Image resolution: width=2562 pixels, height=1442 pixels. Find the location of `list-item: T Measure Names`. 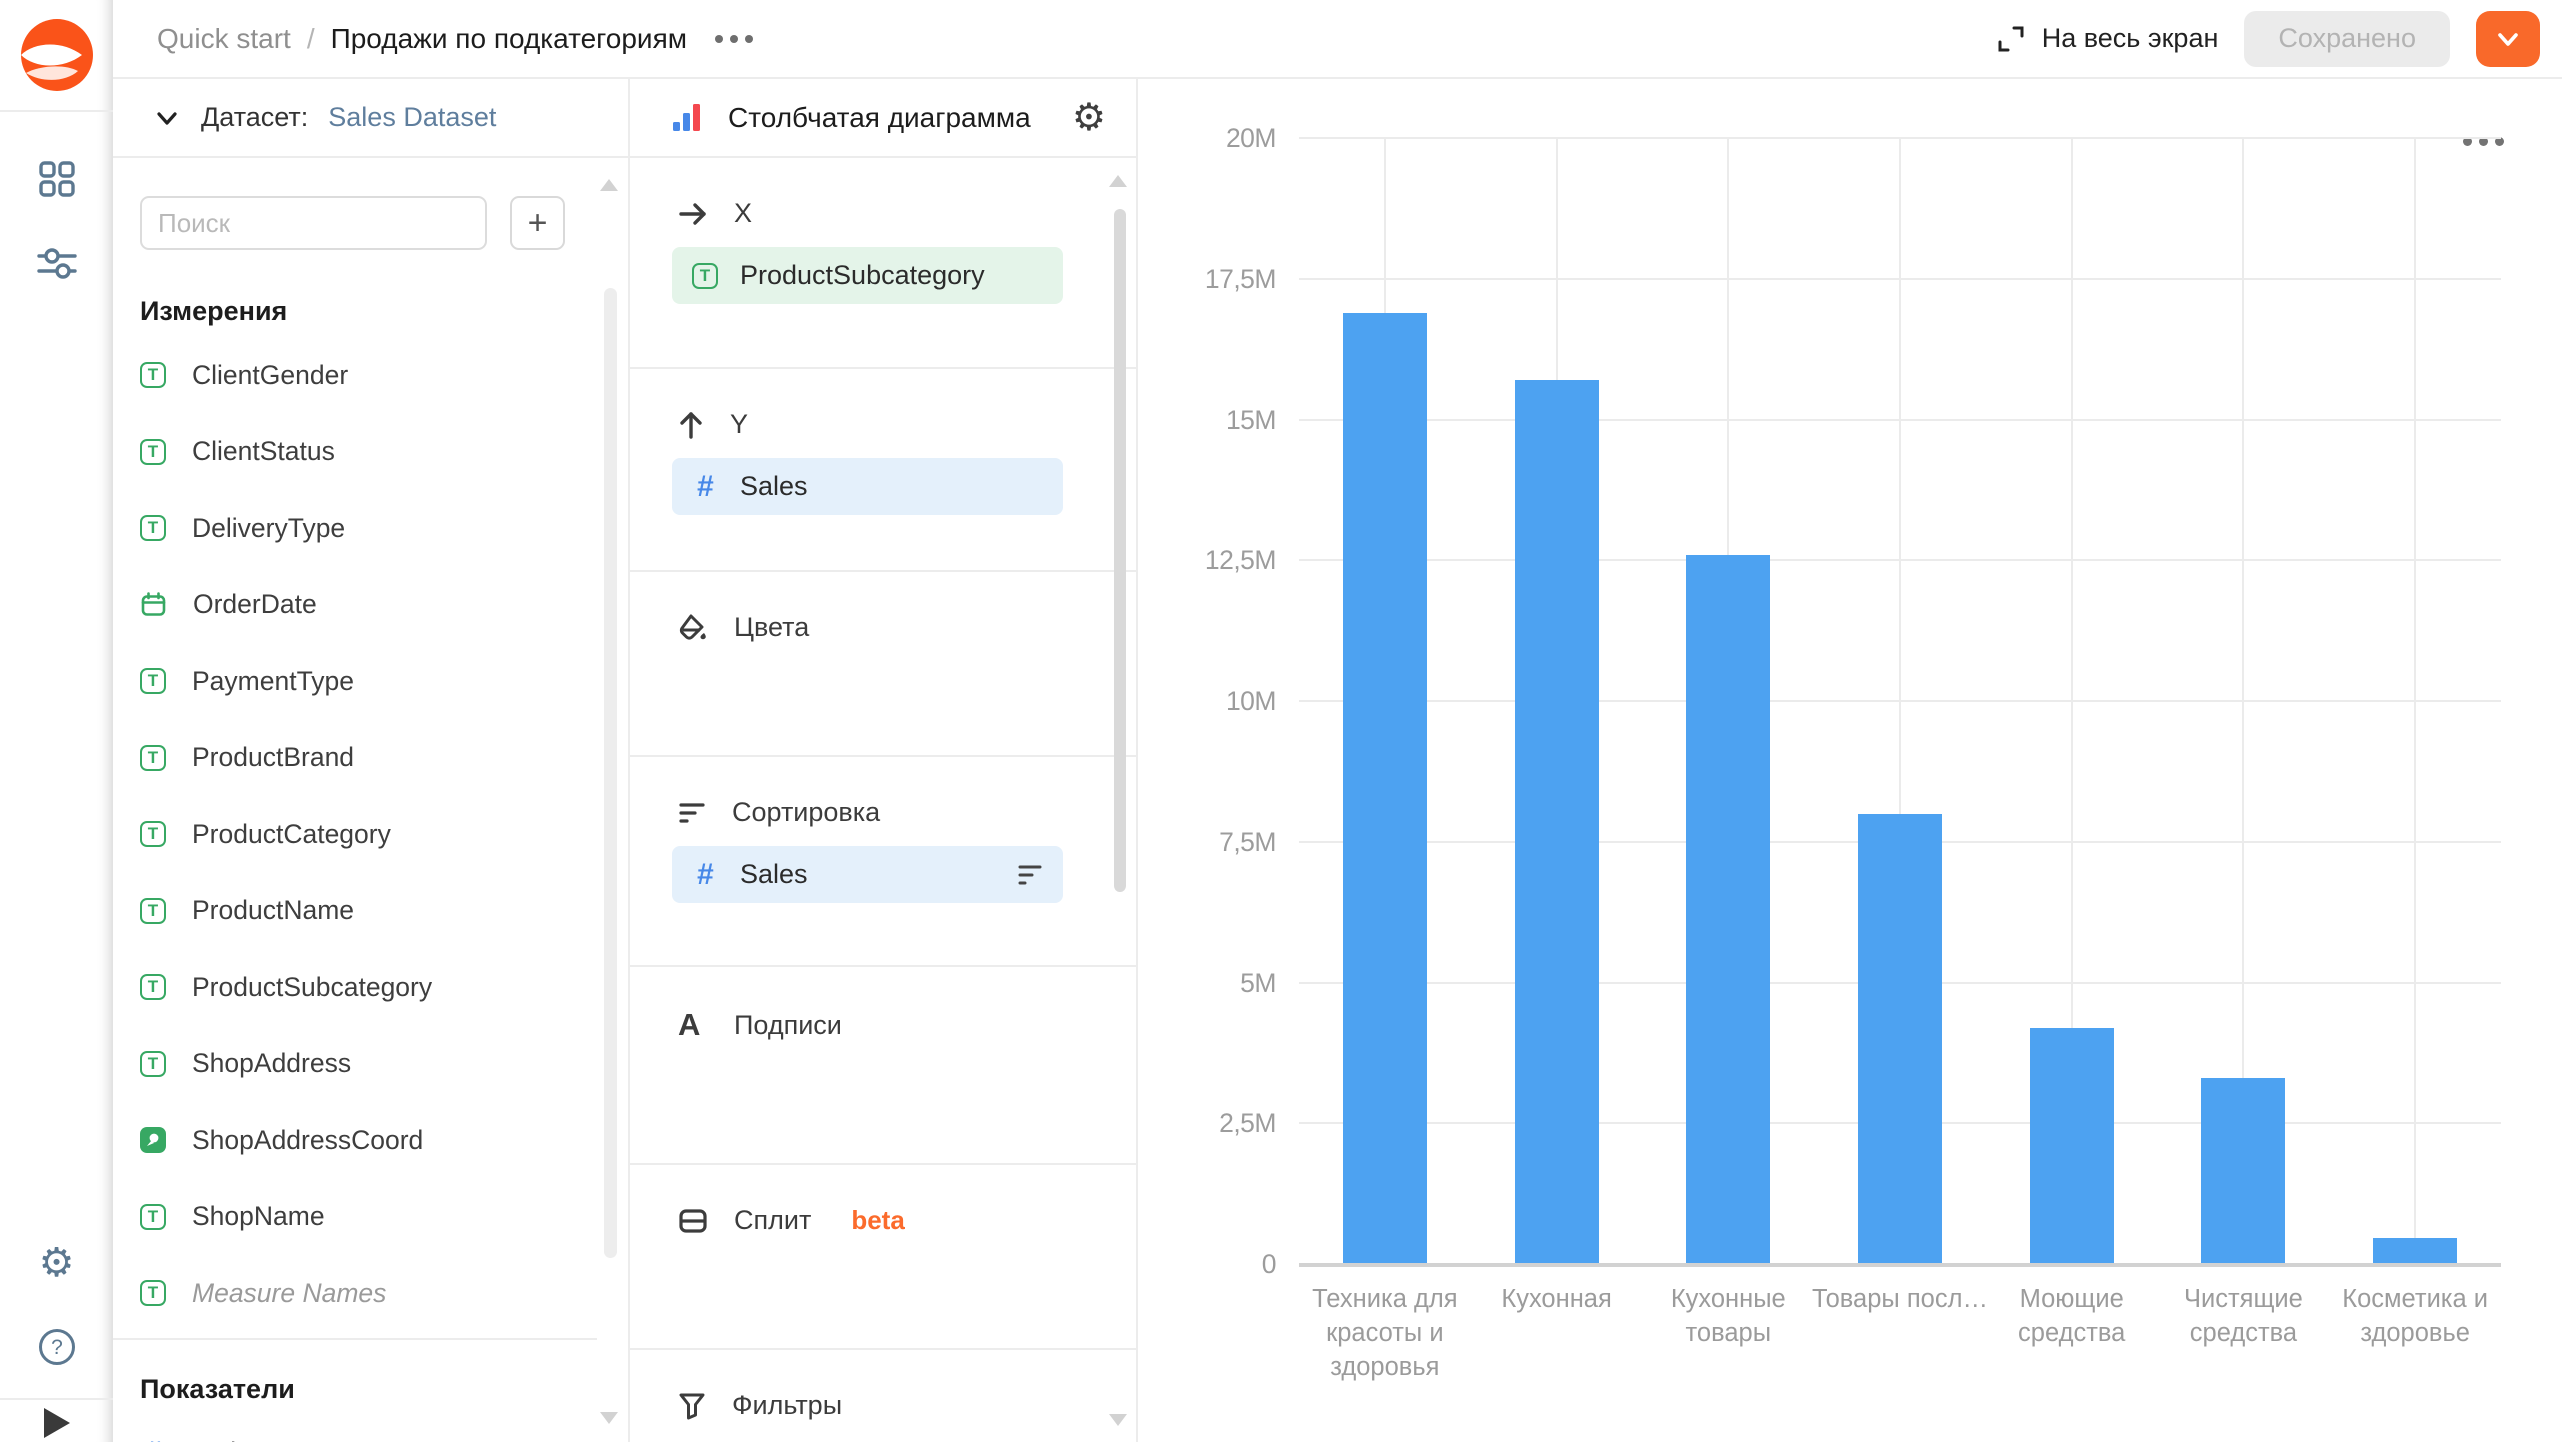

list-item: T Measure Names is located at coordinates (369, 1293).